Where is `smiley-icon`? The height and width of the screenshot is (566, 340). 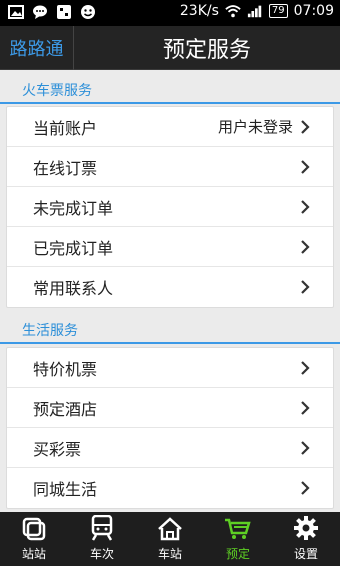 smiley-icon is located at coordinates (88, 12).